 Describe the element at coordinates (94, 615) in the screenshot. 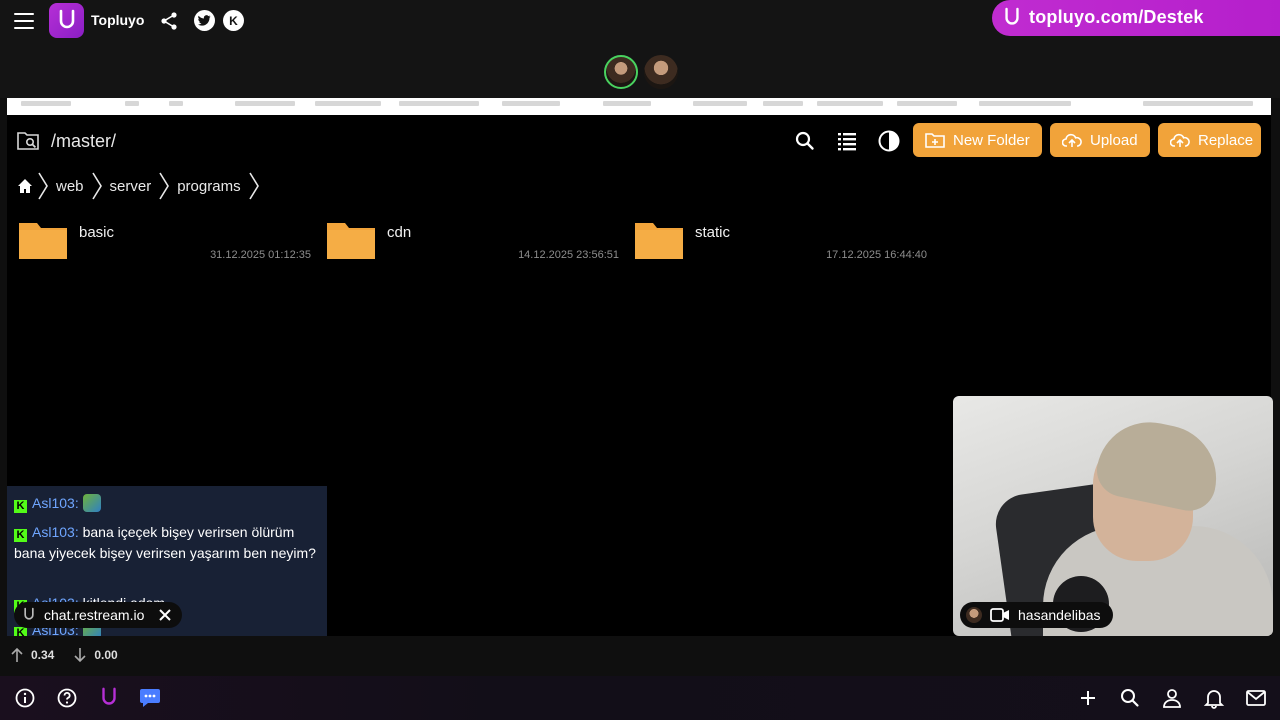

I see `chat-source: chat.restream.io` at that location.